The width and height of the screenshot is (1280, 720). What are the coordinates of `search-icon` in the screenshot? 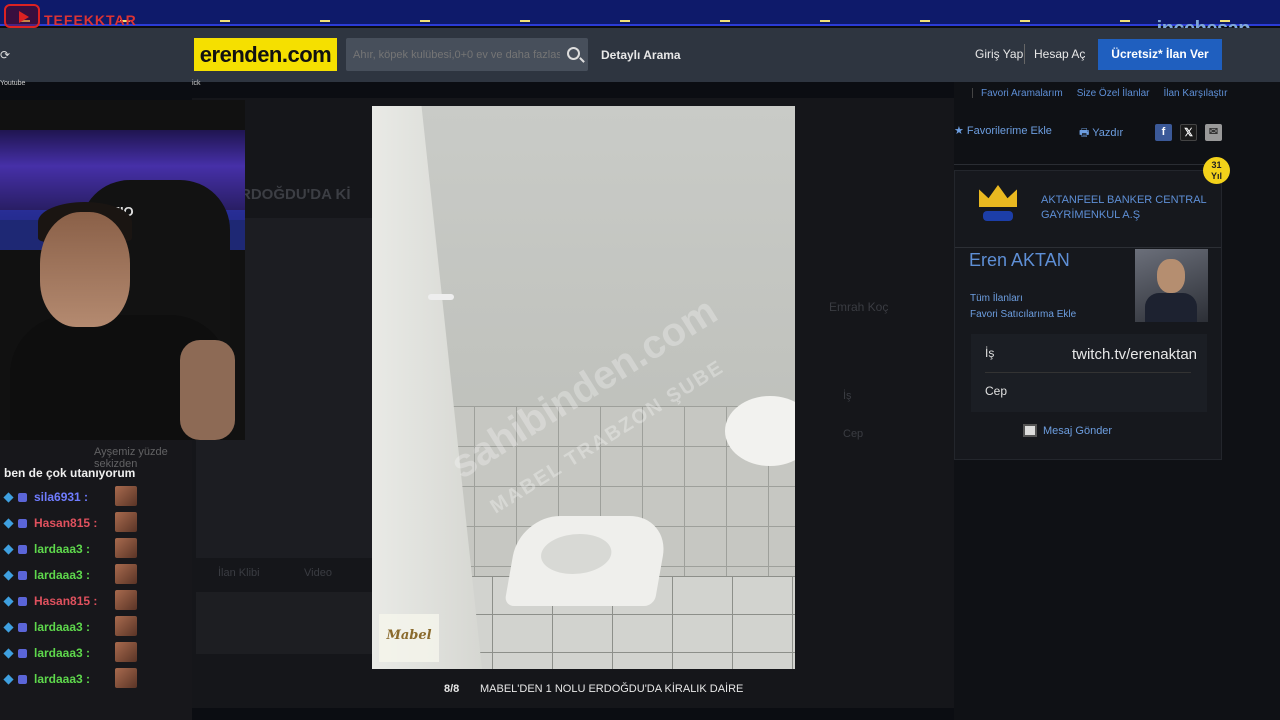 It's located at (573, 53).